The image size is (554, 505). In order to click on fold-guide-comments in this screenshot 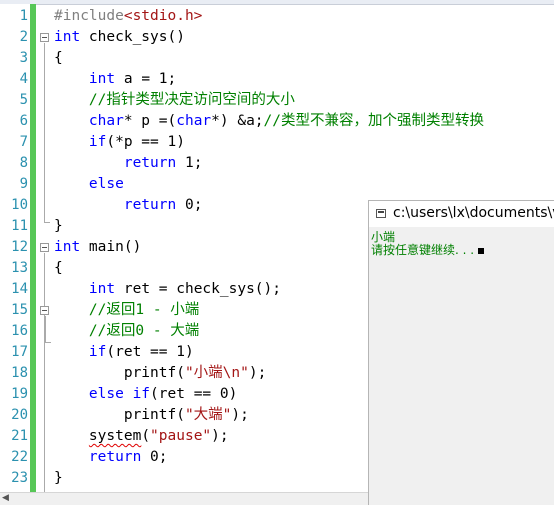, I will do `click(45, 329)`.